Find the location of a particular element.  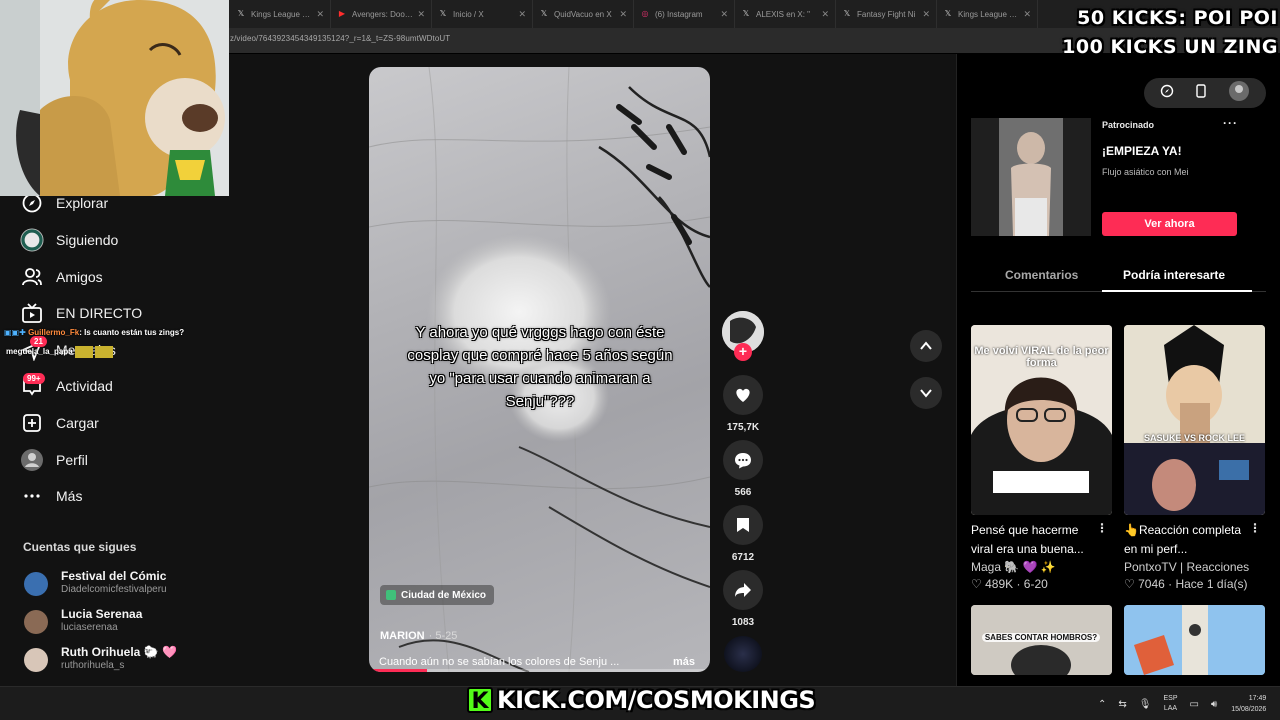

recommended-video-thumbnail is located at coordinates (1194, 640).